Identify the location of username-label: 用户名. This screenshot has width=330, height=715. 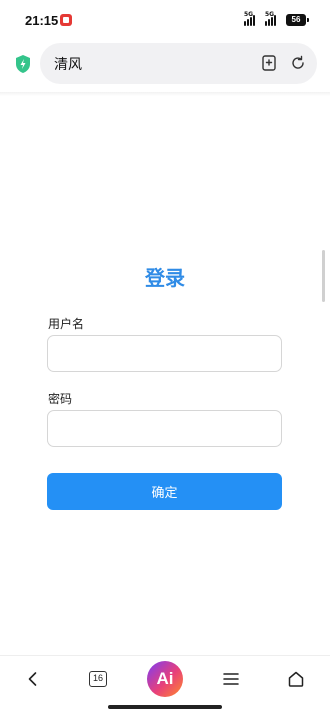
(66, 324).